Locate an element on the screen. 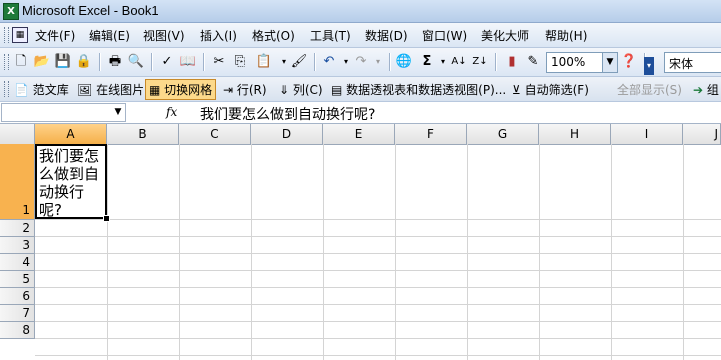  save-icon: 💾 is located at coordinates (63, 62).